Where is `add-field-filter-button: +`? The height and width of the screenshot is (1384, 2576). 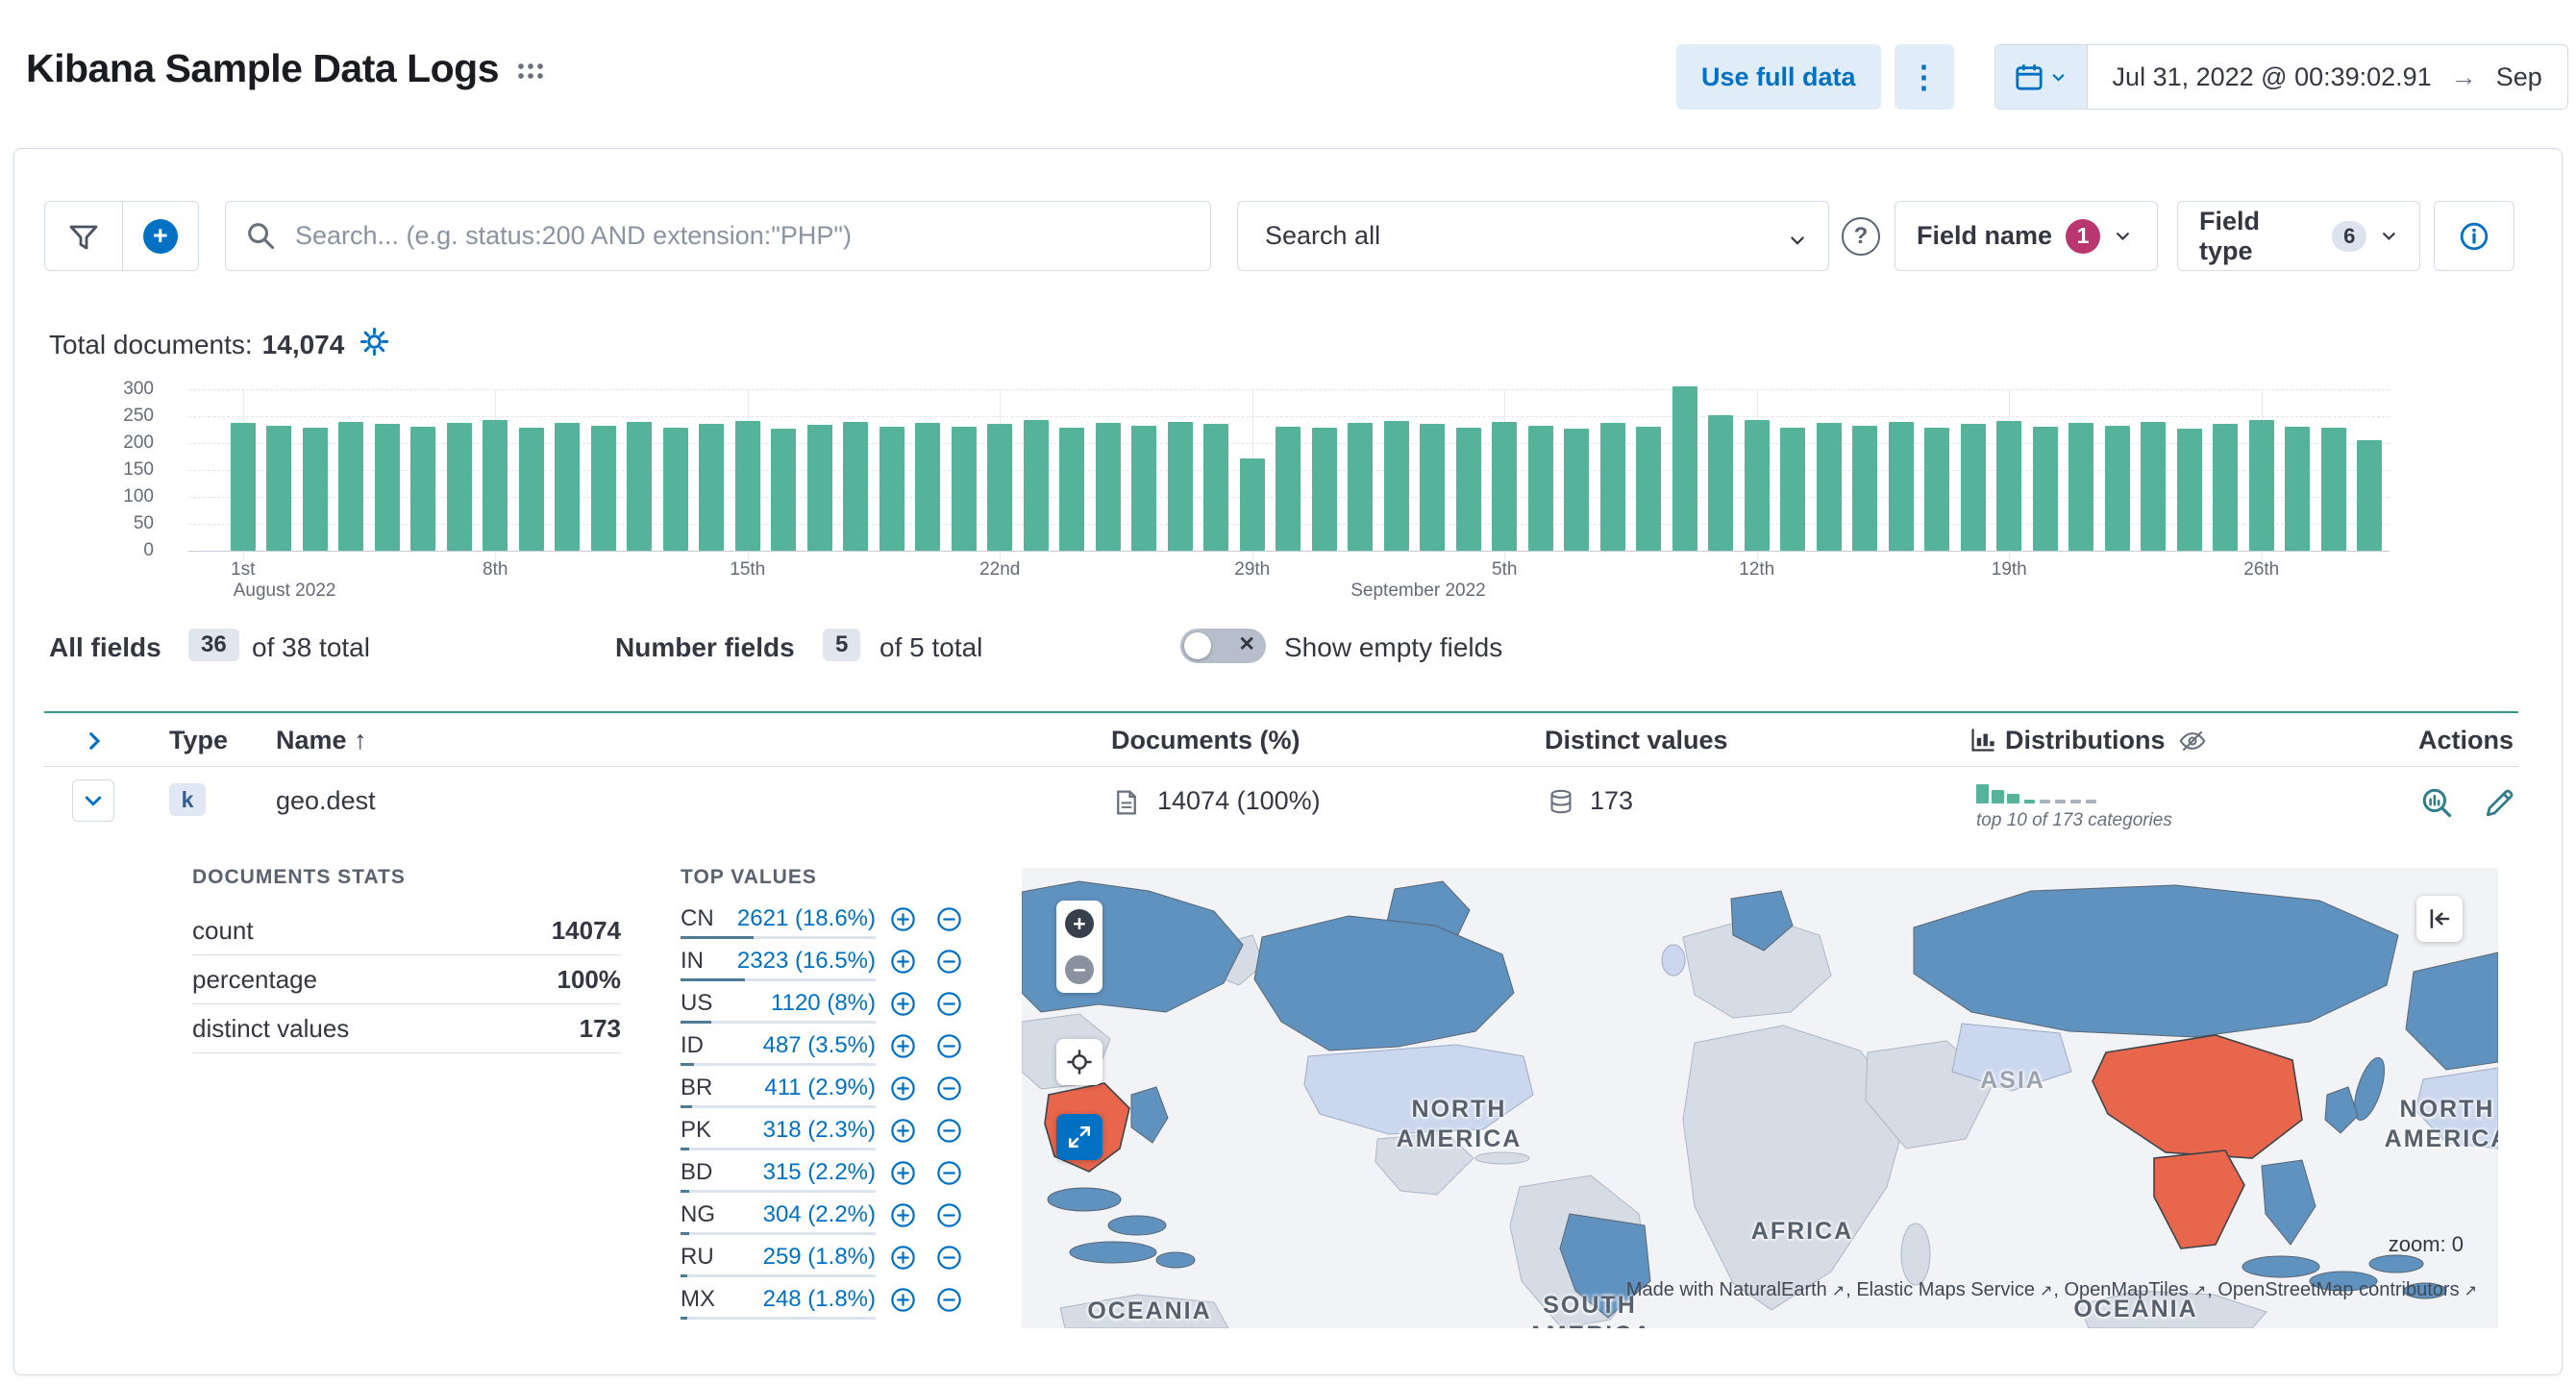 add-field-filter-button: + is located at coordinates (160, 236).